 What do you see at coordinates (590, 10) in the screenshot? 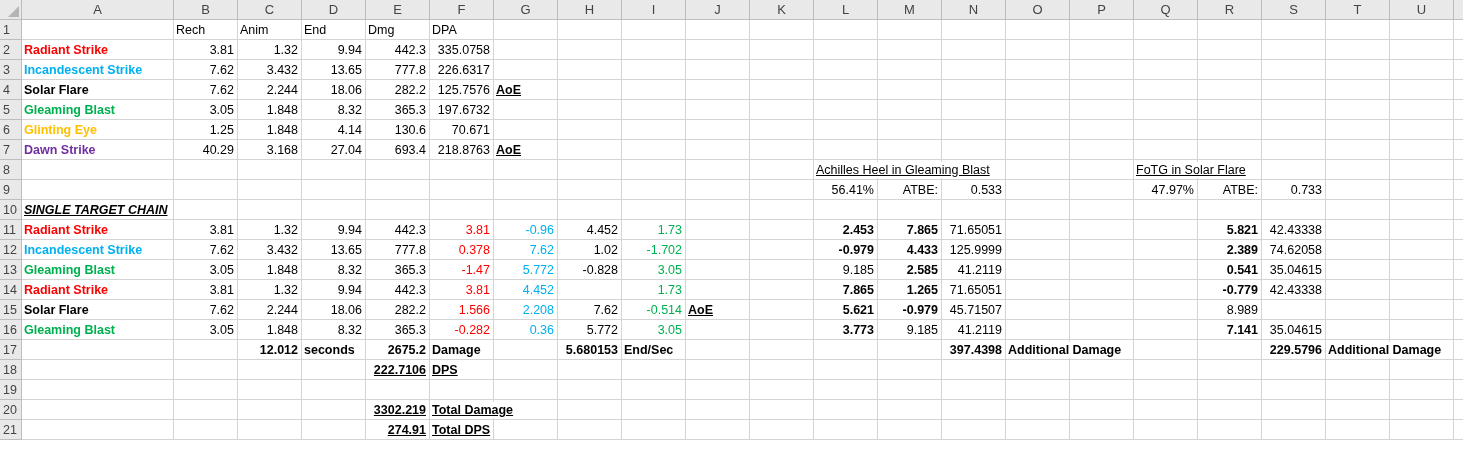
I see `column-header: H` at bounding box center [590, 10].